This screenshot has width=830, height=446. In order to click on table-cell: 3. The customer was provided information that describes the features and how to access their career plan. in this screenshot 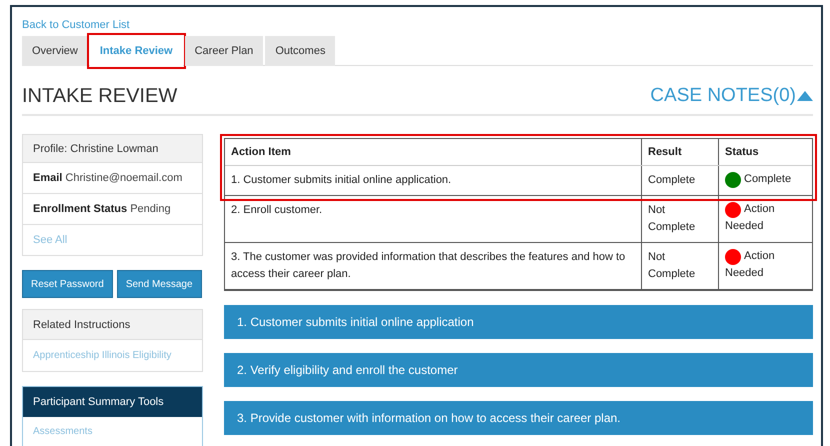, I will do `click(433, 266)`.